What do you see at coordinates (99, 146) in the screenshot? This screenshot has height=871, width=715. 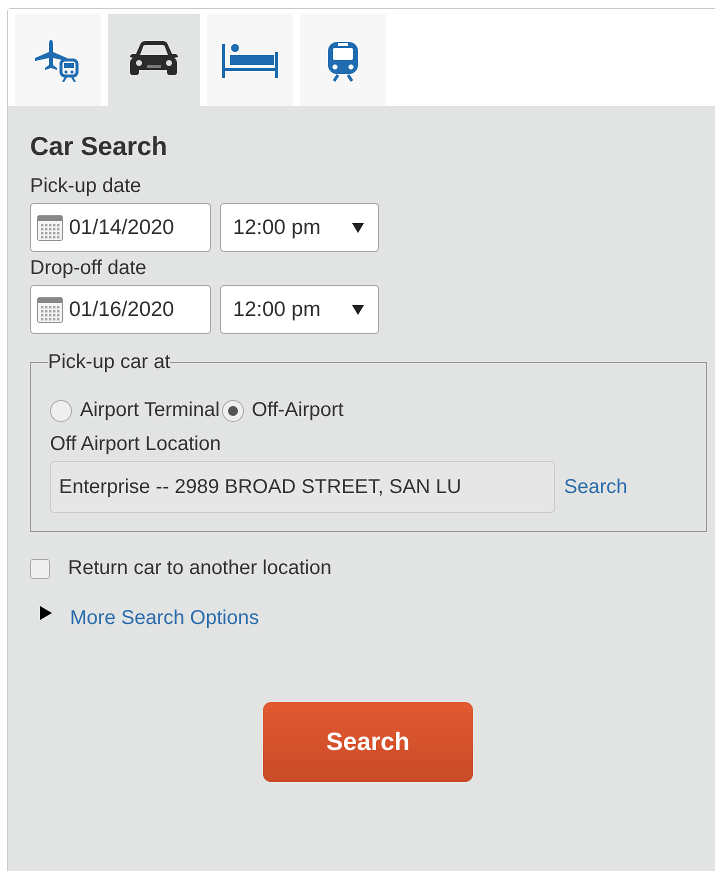 I see `panel-title: Car Search` at bounding box center [99, 146].